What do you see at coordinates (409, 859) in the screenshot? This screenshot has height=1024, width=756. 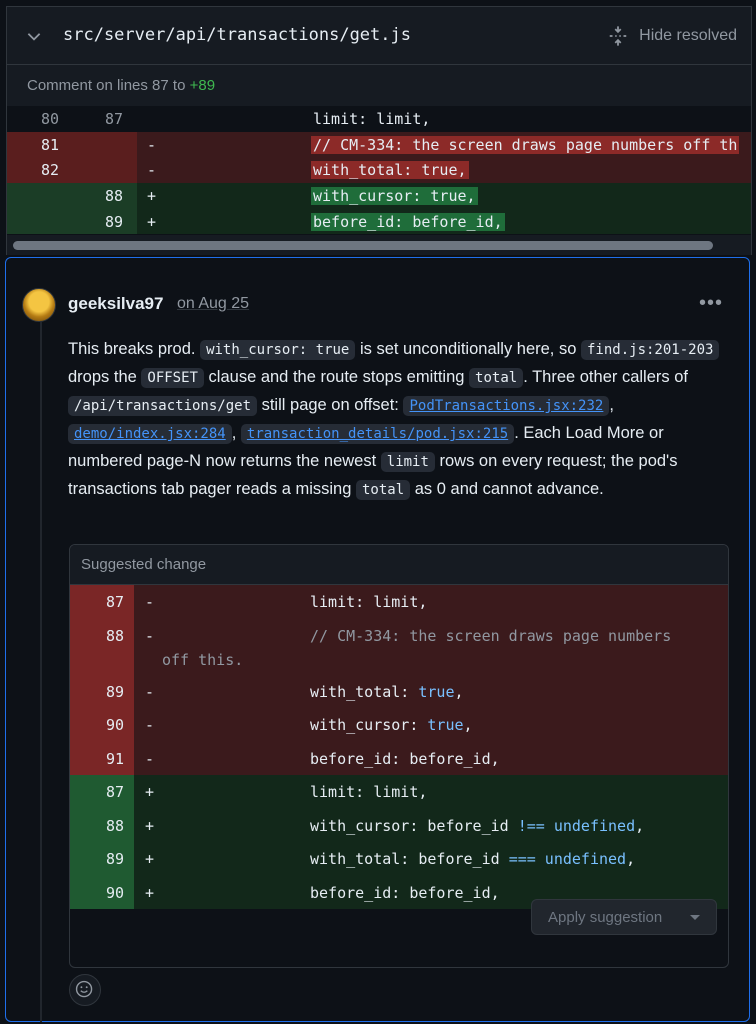 I see `suggestion-code: with_total: before_id` at bounding box center [409, 859].